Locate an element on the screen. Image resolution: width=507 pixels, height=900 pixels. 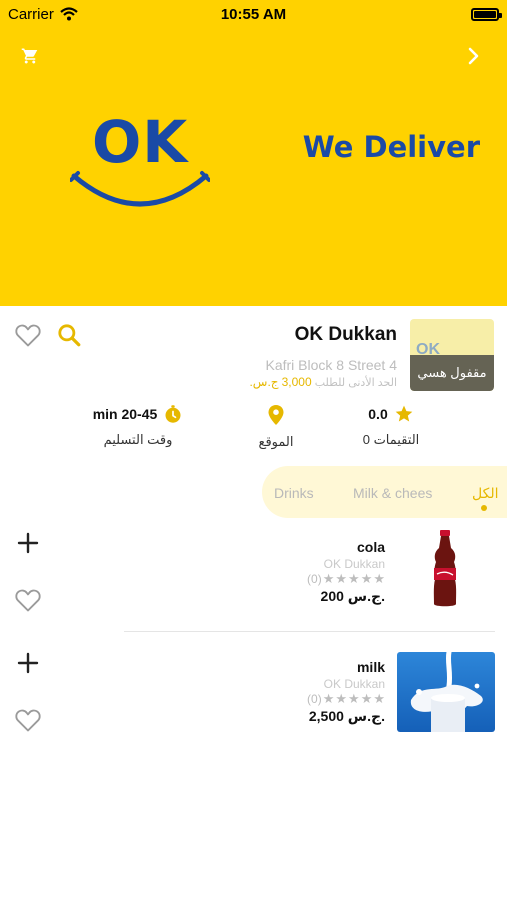
tab-milk-cheese: Milk & chees is located at coordinates (392, 493).